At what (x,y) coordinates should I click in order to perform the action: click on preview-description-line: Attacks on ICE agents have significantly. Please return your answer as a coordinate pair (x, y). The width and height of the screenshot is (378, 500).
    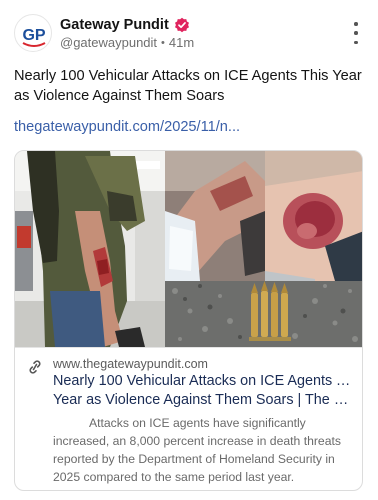
    Looking at the image, I should click on (197, 423).